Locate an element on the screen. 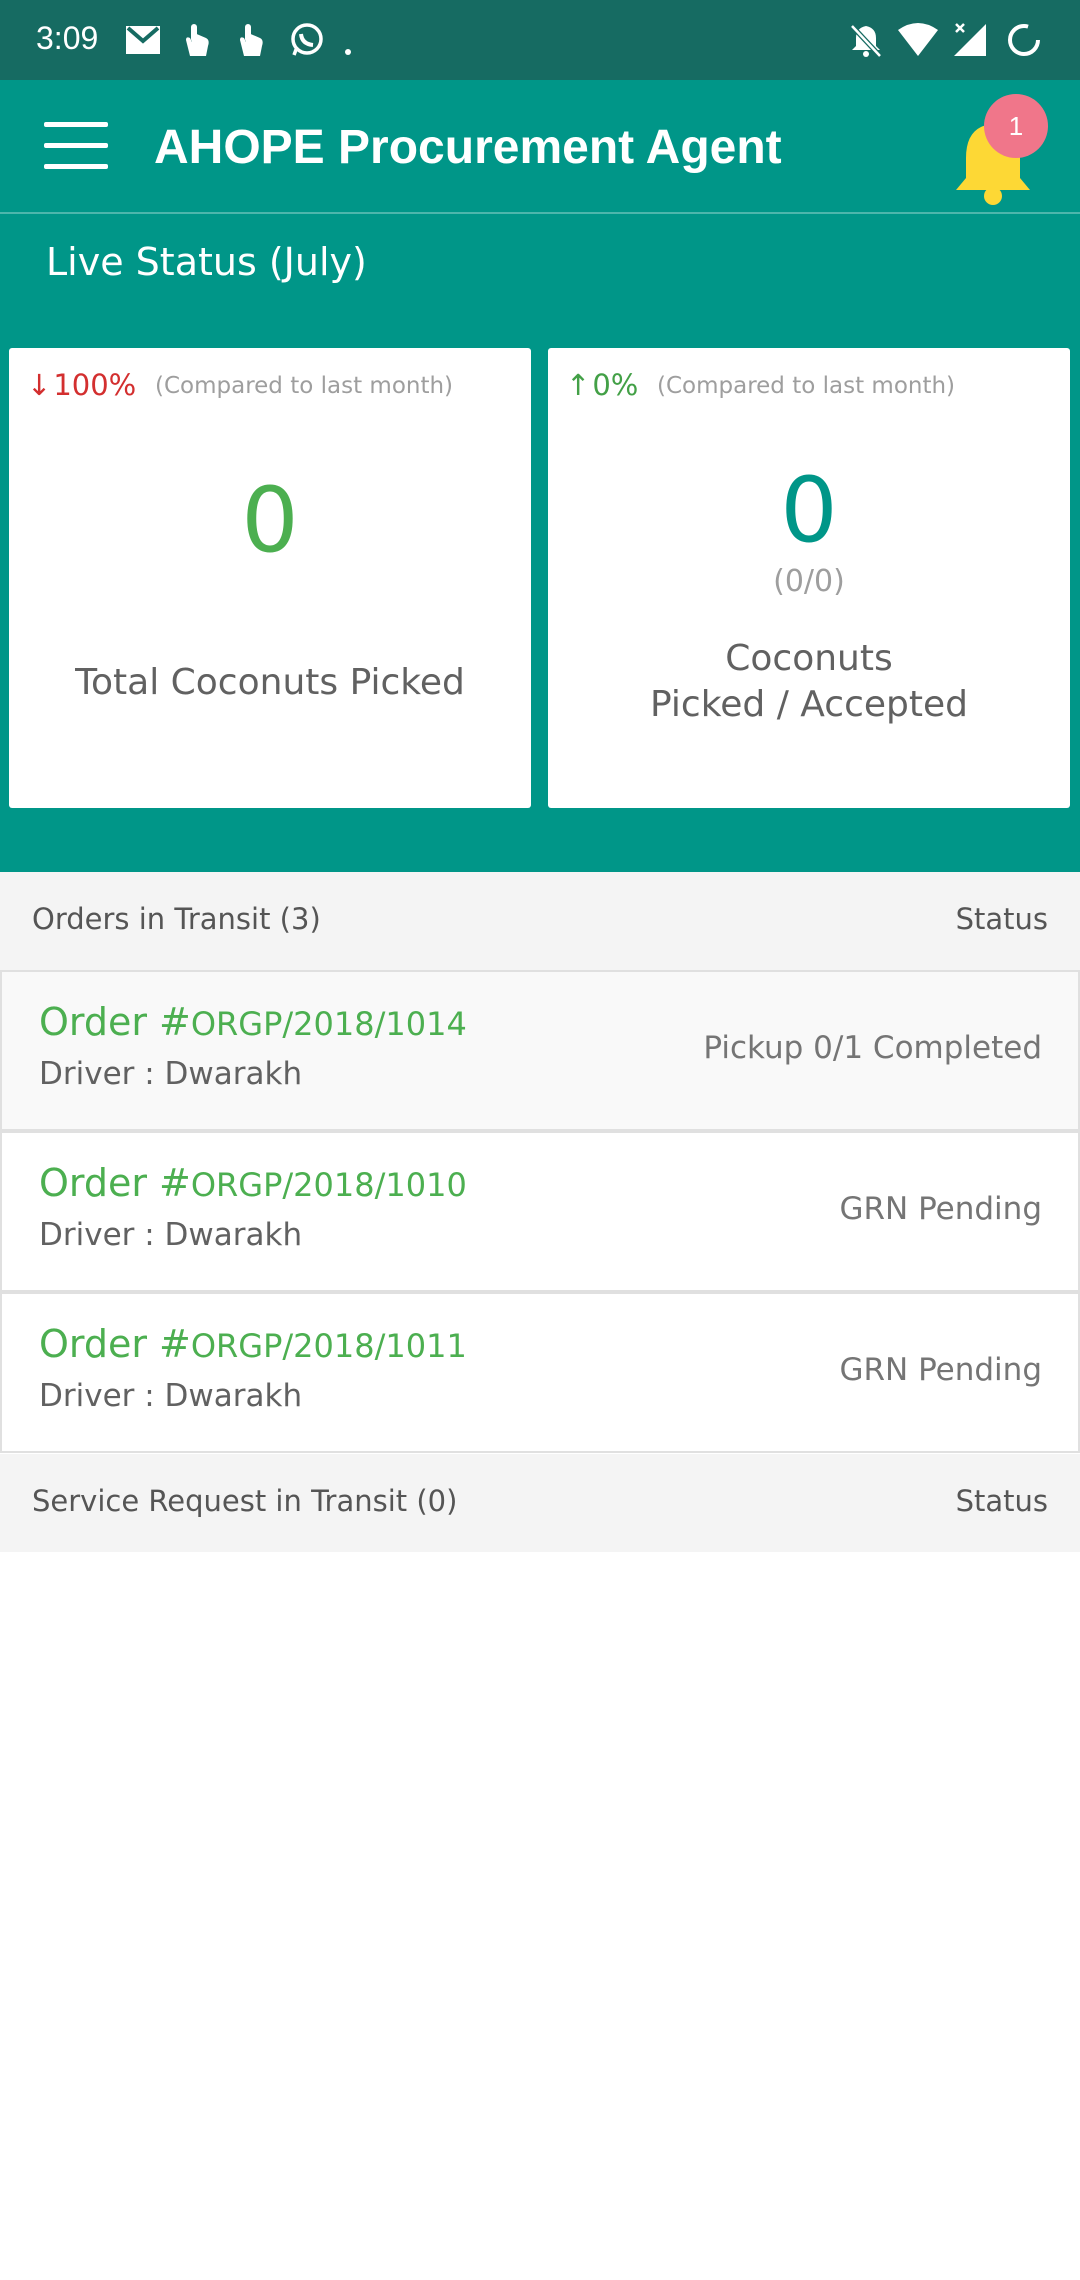  arrow-down-icon: ↓ is located at coordinates (39, 385).